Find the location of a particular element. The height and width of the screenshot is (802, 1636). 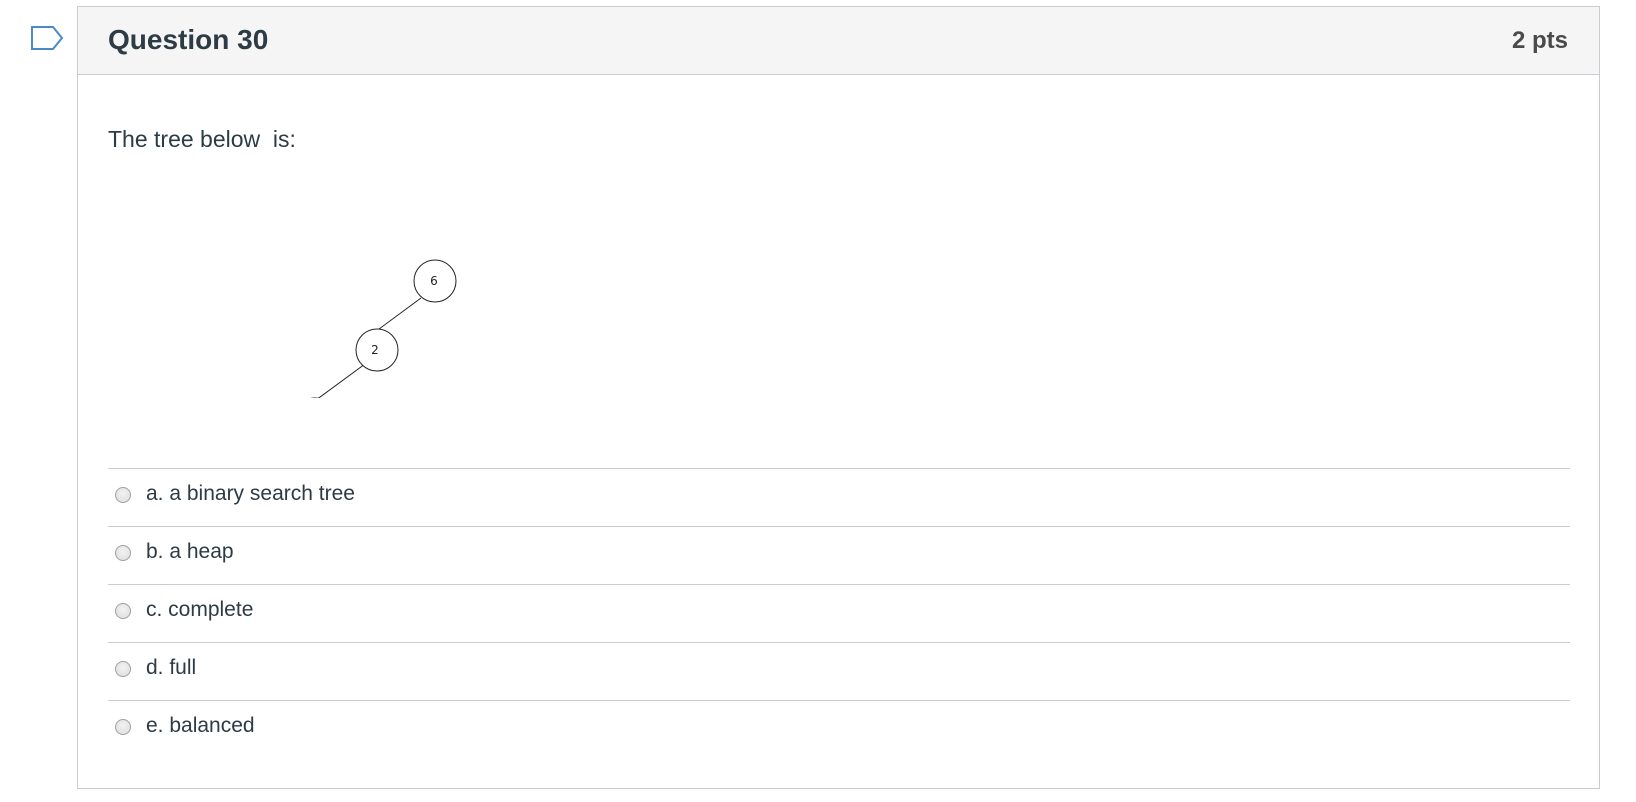

tree-node-6: 6 is located at coordinates (435, 281).